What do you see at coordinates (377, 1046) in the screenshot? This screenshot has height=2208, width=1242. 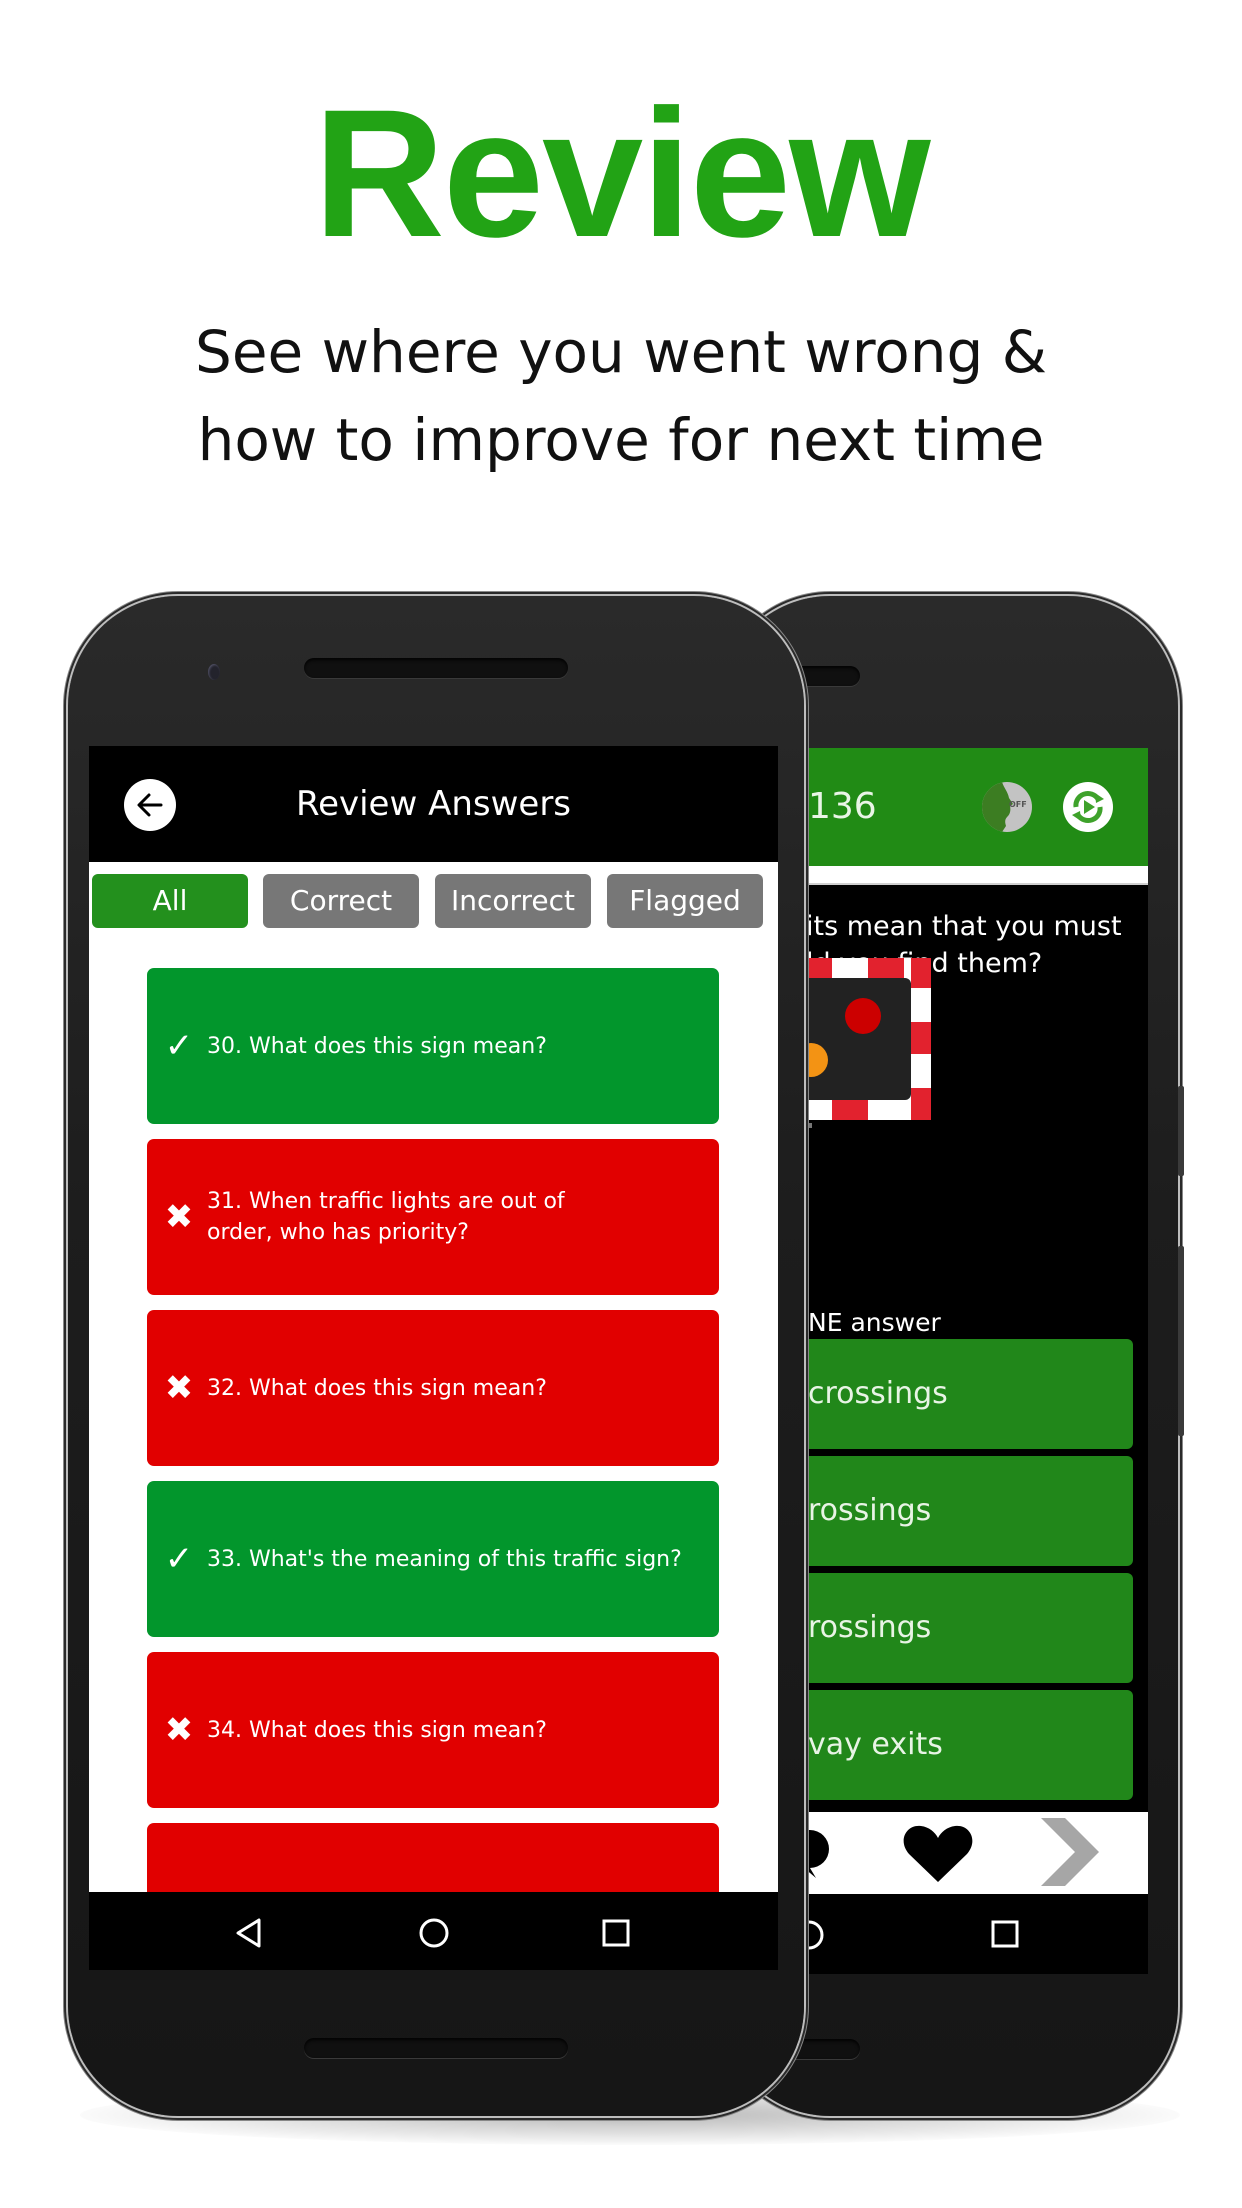 I see `question-text: 30. What does this sign mean?` at bounding box center [377, 1046].